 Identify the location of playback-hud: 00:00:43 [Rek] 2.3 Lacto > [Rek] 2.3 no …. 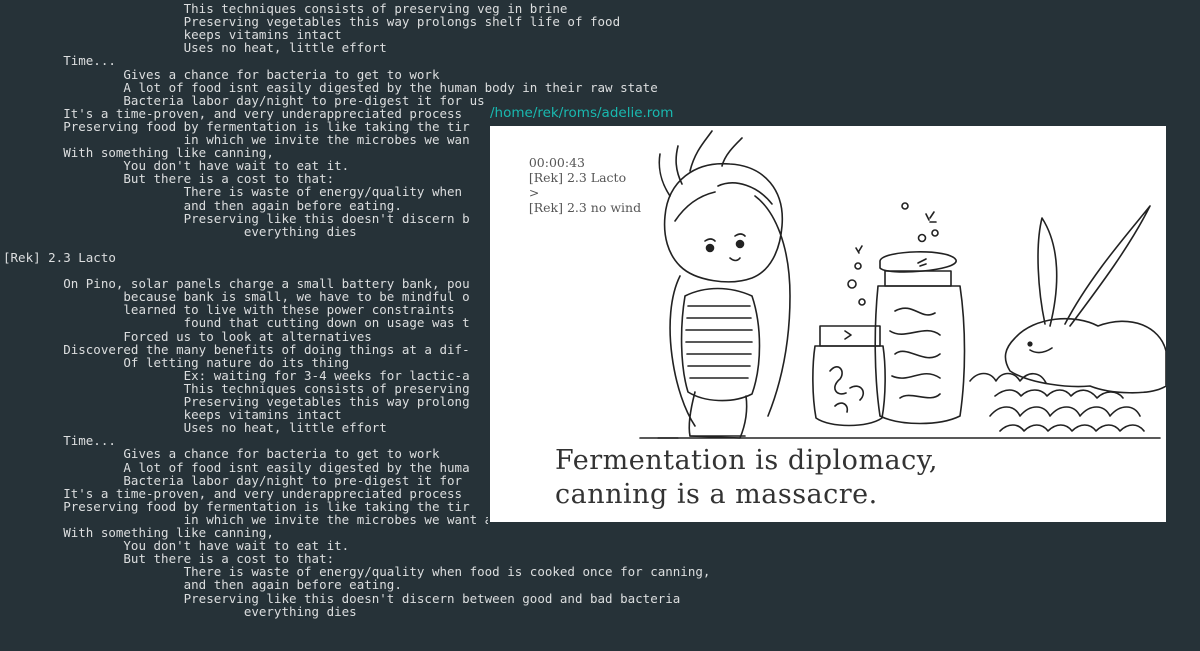
(578, 185).